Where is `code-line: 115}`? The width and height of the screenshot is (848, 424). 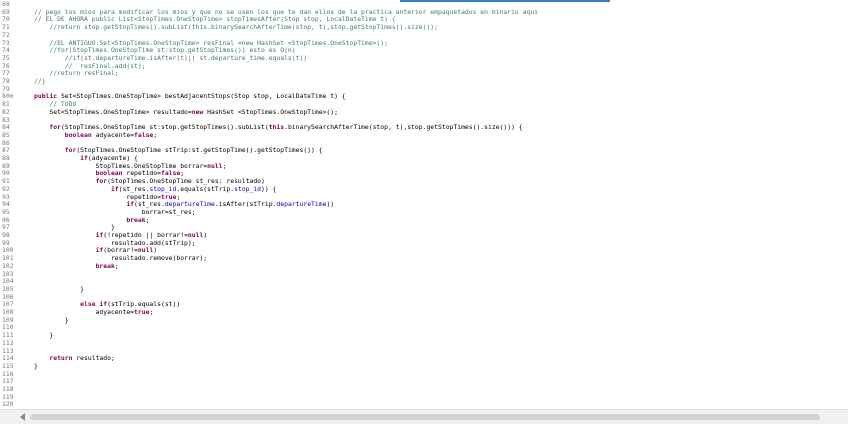
code-line: 115} is located at coordinates (424, 366).